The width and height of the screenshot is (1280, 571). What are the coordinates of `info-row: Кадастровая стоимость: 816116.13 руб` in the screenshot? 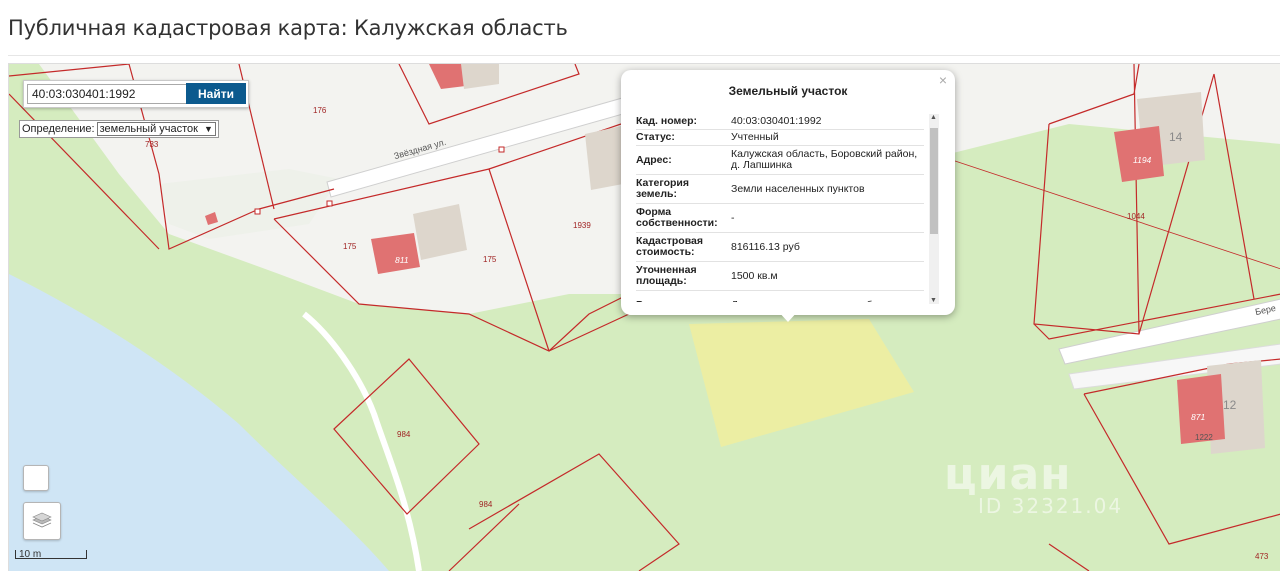 It's located at (780, 247).